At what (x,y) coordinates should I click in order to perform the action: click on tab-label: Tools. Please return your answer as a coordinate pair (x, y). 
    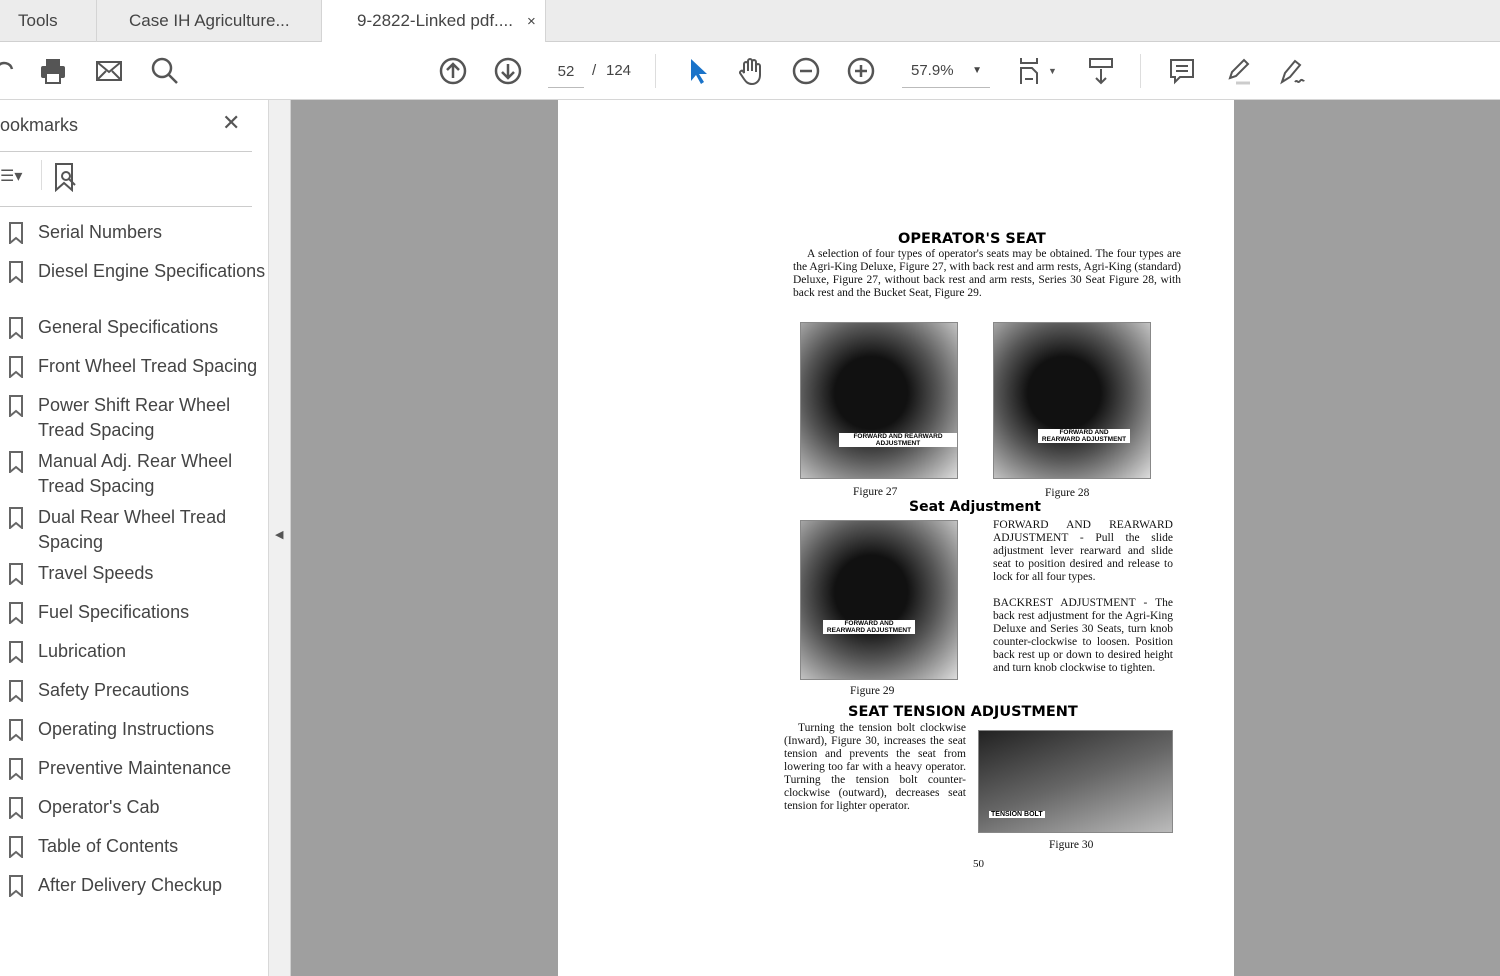
    Looking at the image, I should click on (38, 20).